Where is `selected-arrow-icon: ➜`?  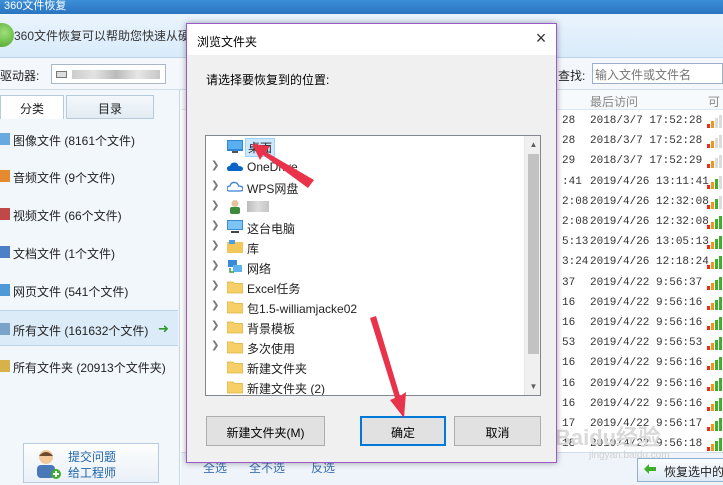
selected-arrow-icon: ➜ is located at coordinates (163, 328).